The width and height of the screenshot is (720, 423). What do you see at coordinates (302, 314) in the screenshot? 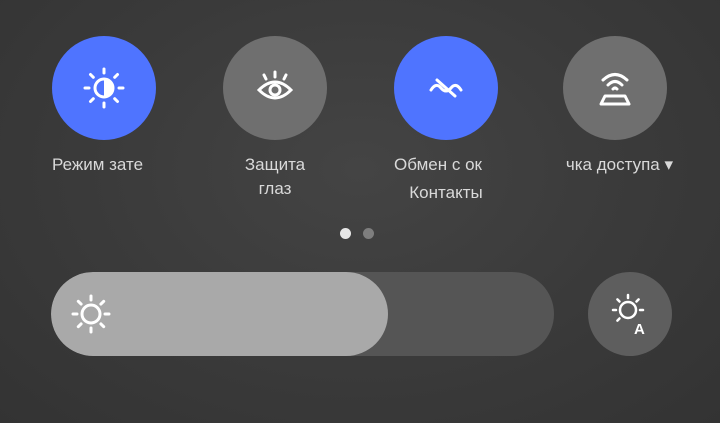
I see `brightness-slider` at bounding box center [302, 314].